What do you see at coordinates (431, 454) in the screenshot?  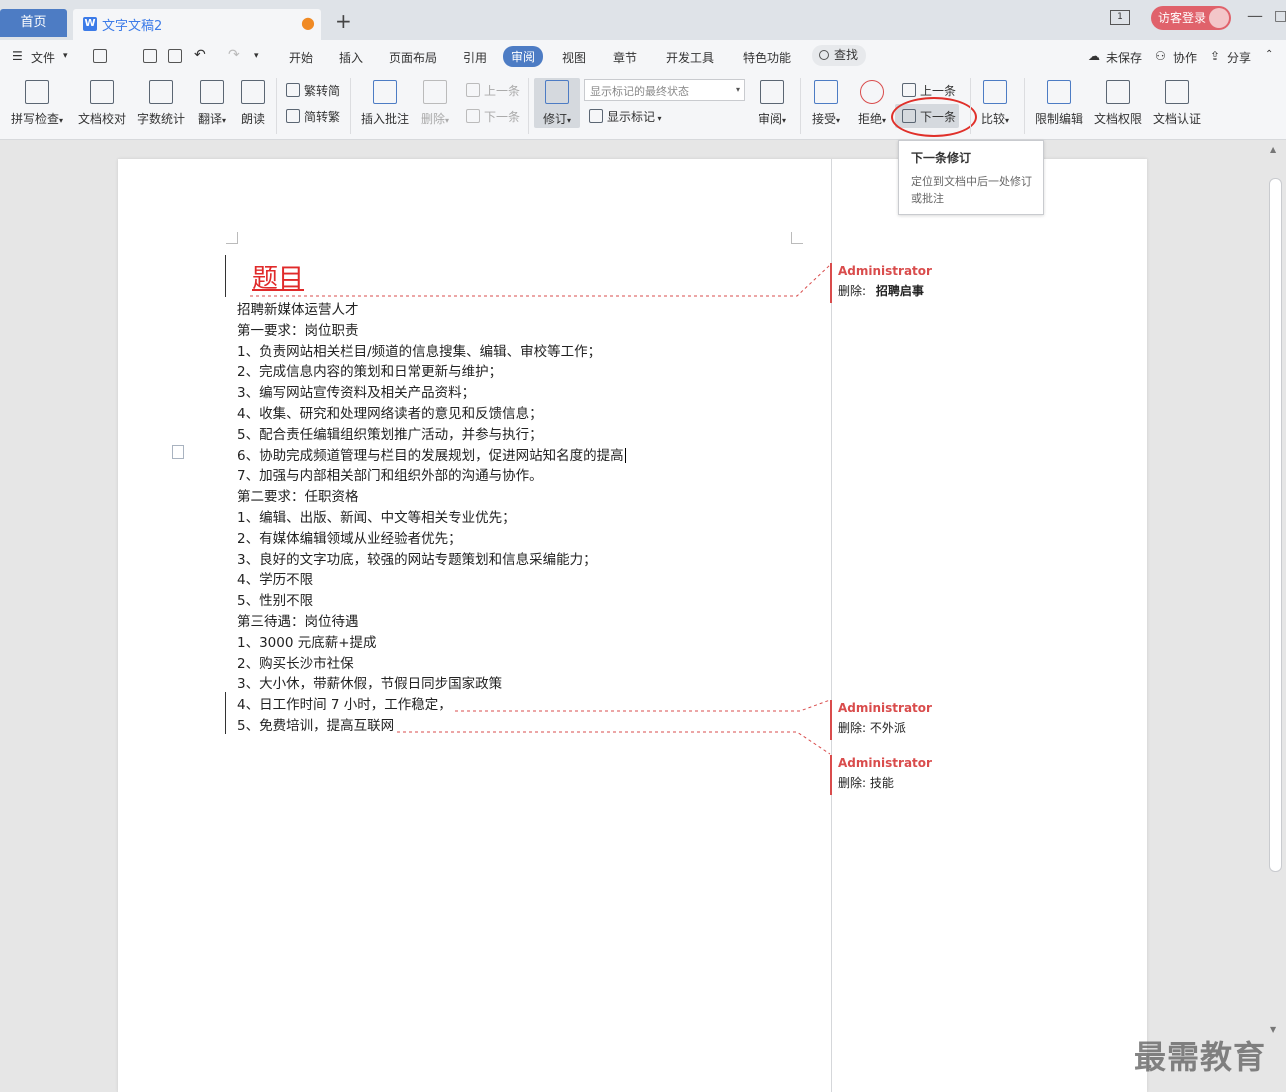 I see `document-line: 6、协助完成频道管理与栏目的发展规划，促进网站知名度的提高` at bounding box center [431, 454].